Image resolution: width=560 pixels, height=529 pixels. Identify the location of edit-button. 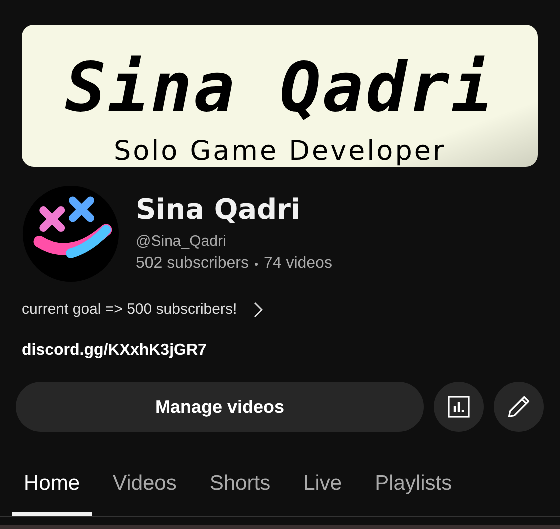
(519, 407).